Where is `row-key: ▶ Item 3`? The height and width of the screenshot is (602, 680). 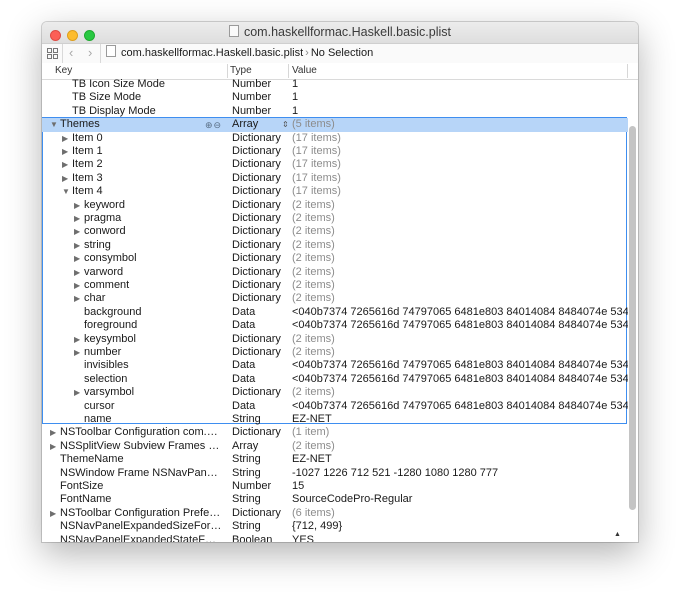
row-key: ▶ Item 3 is located at coordinates (142, 178).